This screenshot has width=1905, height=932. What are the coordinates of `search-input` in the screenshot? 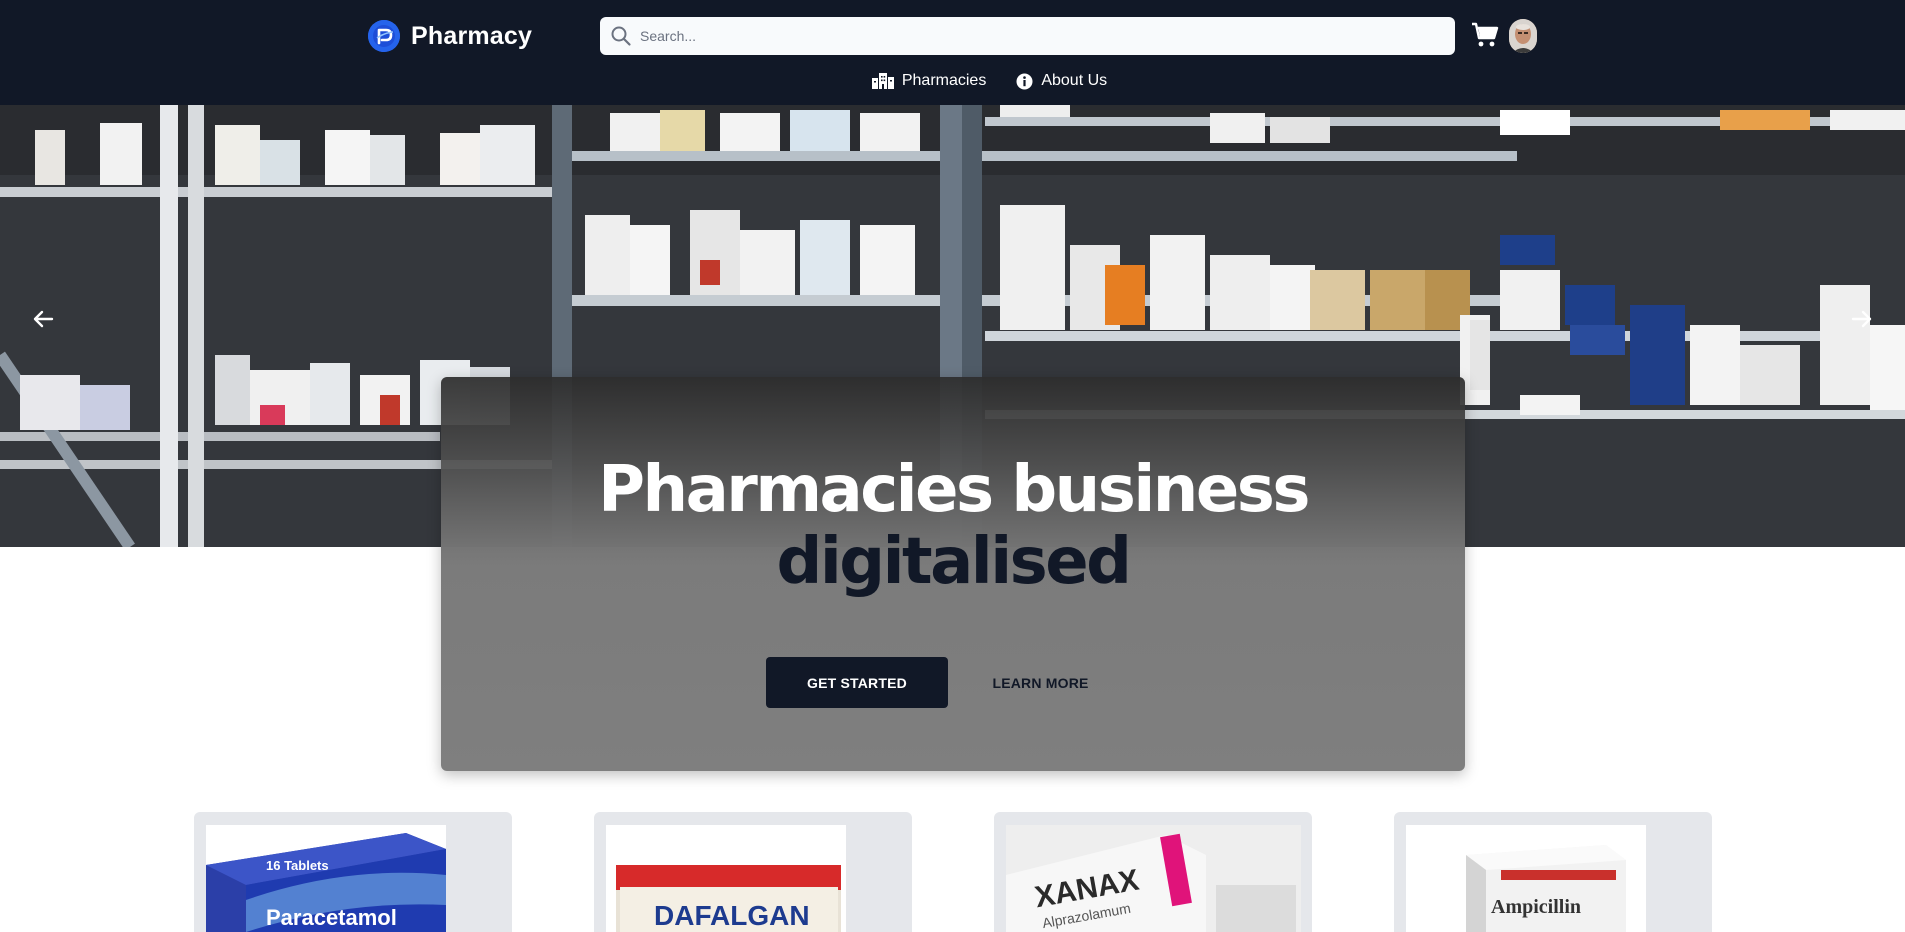 It's located at (1030, 36).